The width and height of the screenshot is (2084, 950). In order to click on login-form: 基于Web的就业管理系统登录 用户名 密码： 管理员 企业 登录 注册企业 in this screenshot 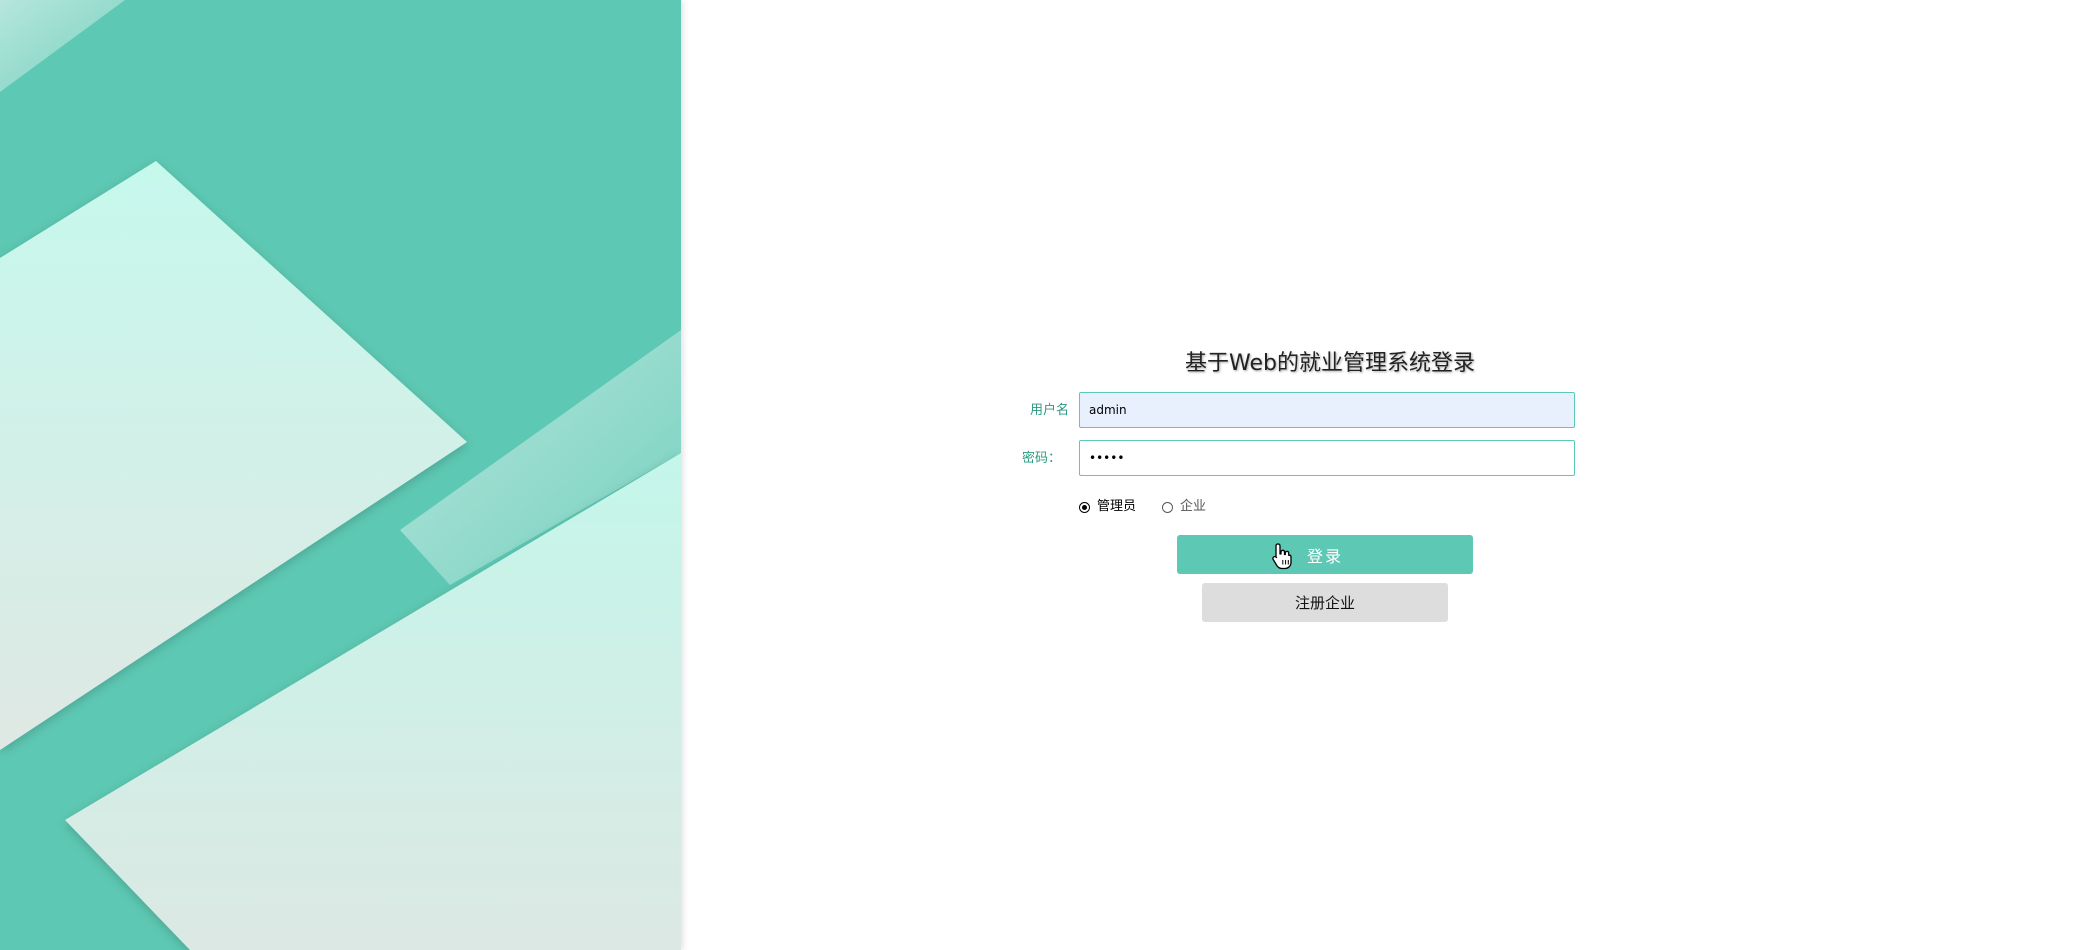, I will do `click(1305, 488)`.